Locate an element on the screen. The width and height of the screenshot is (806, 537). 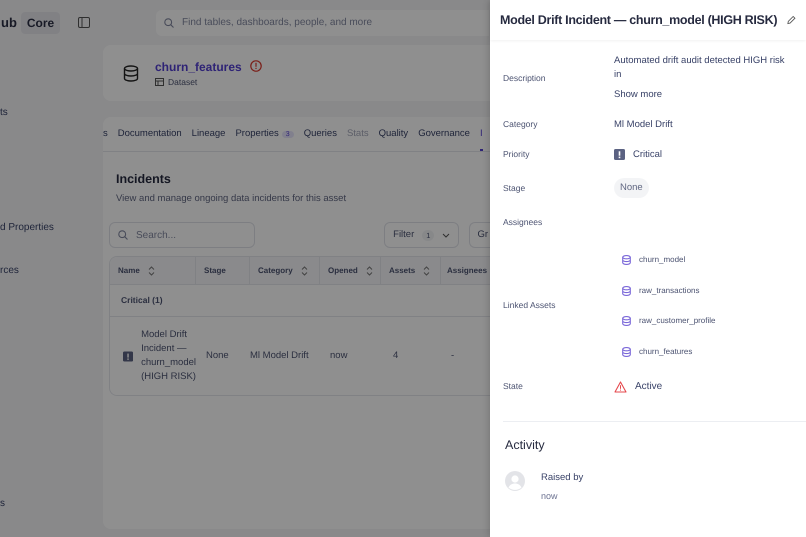
group-label: Critical (1) is located at coordinates (142, 301).